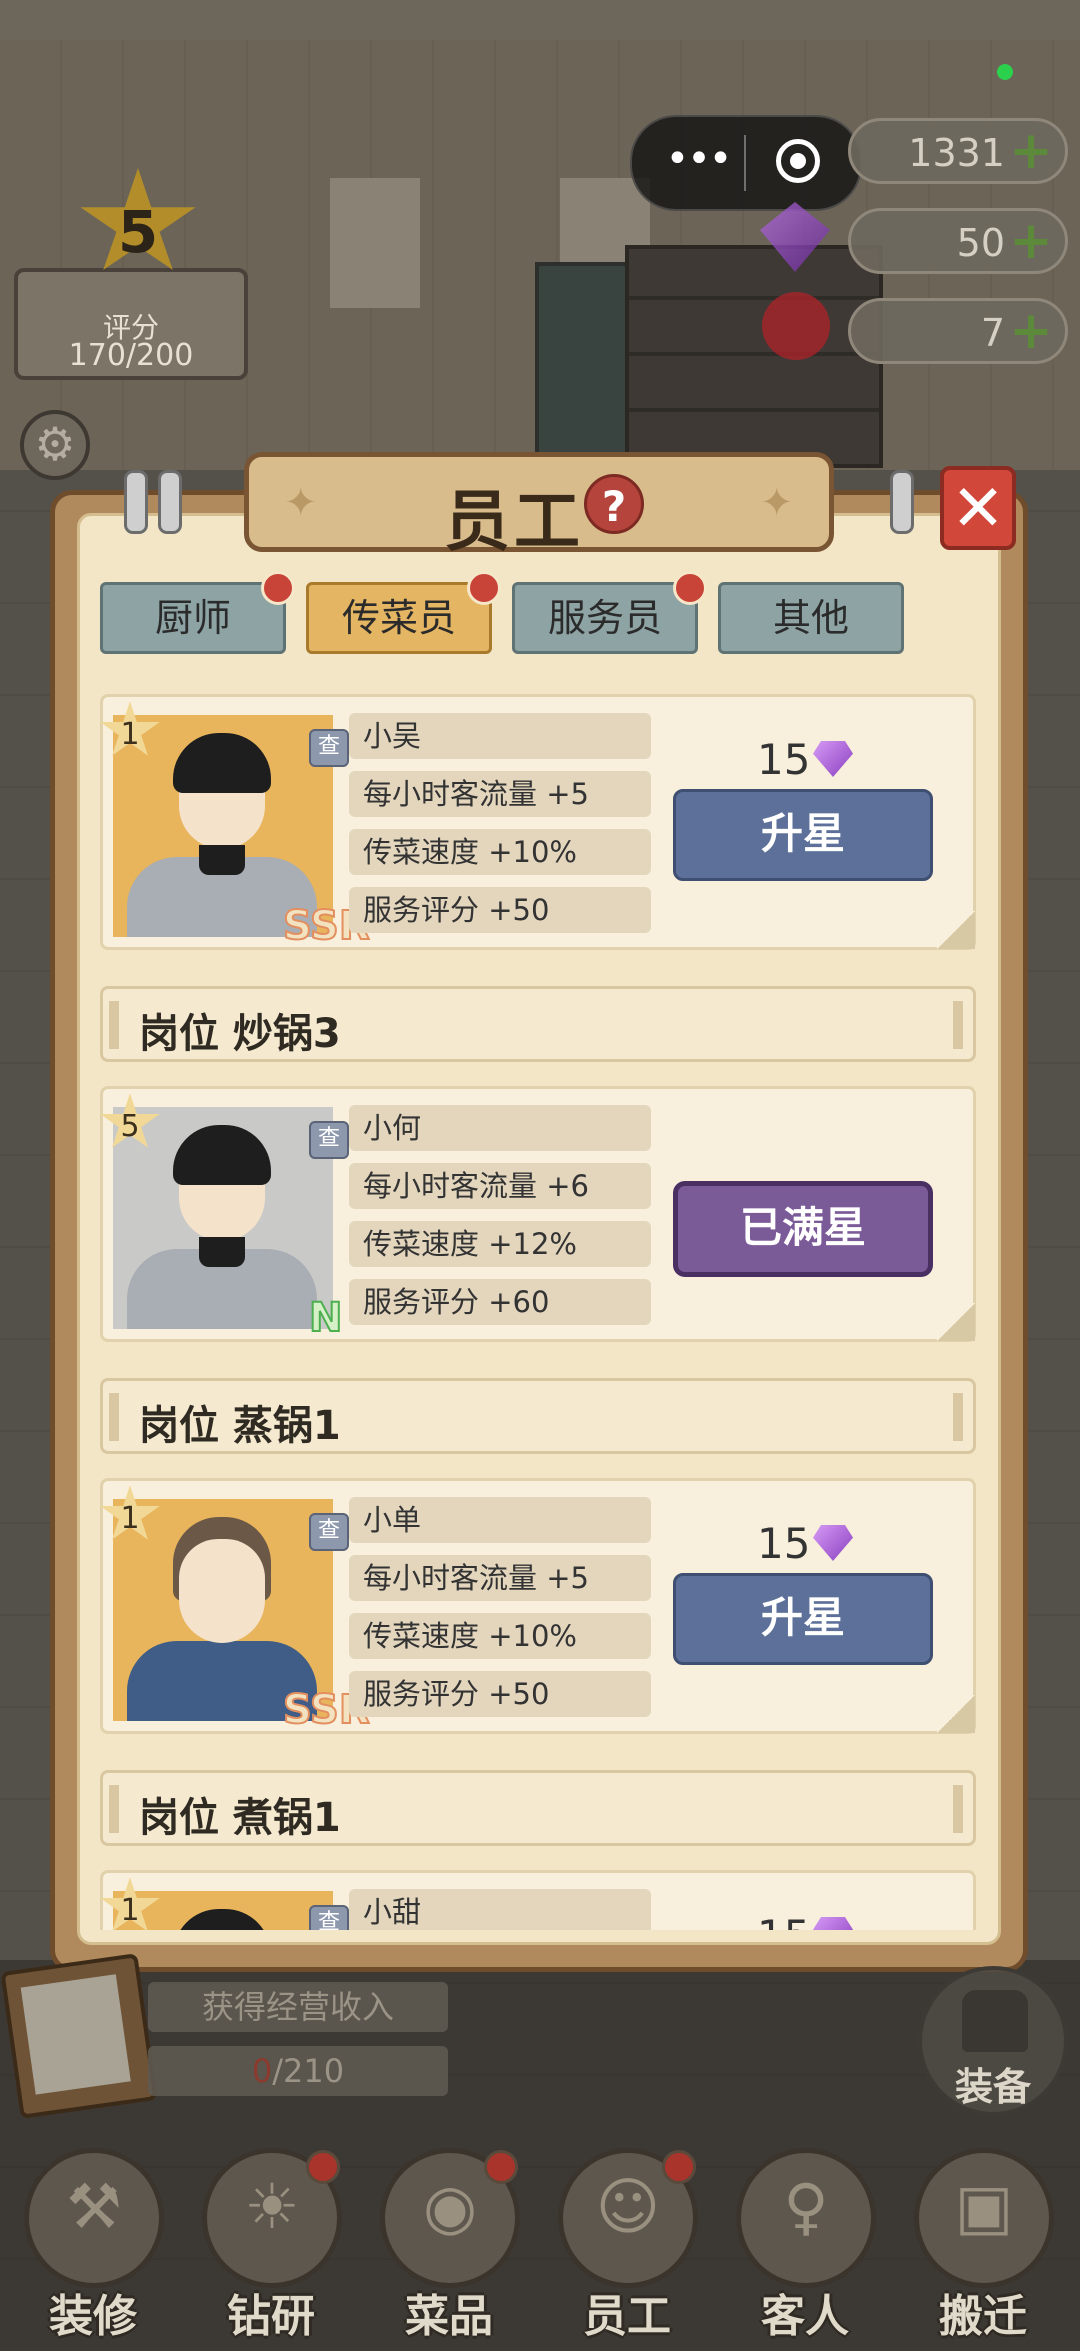 The height and width of the screenshot is (2351, 1080). What do you see at coordinates (301, 503) in the screenshot?
I see `sparkle-icon: ✦` at bounding box center [301, 503].